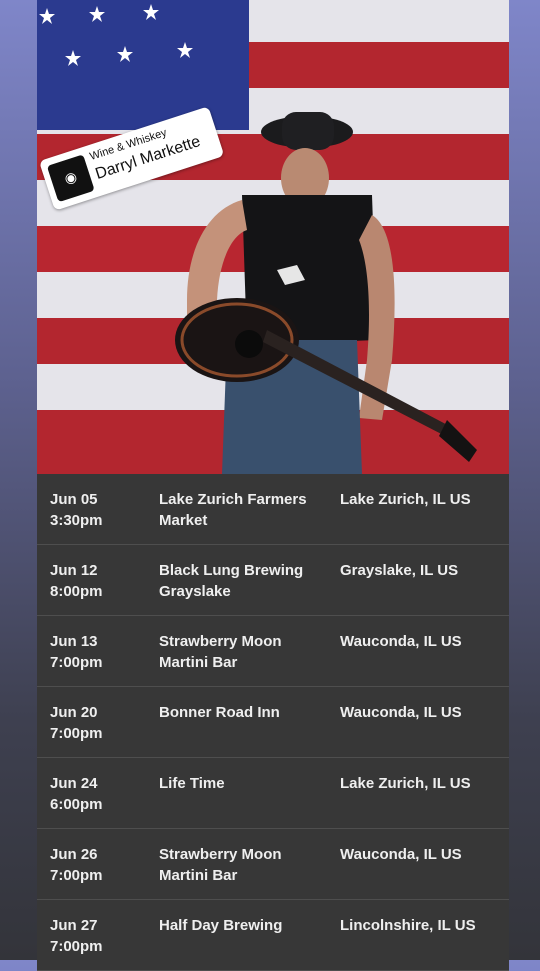 Image resolution: width=540 pixels, height=971 pixels. I want to click on event-location: Lincolnshire, IL US, so click(408, 925).